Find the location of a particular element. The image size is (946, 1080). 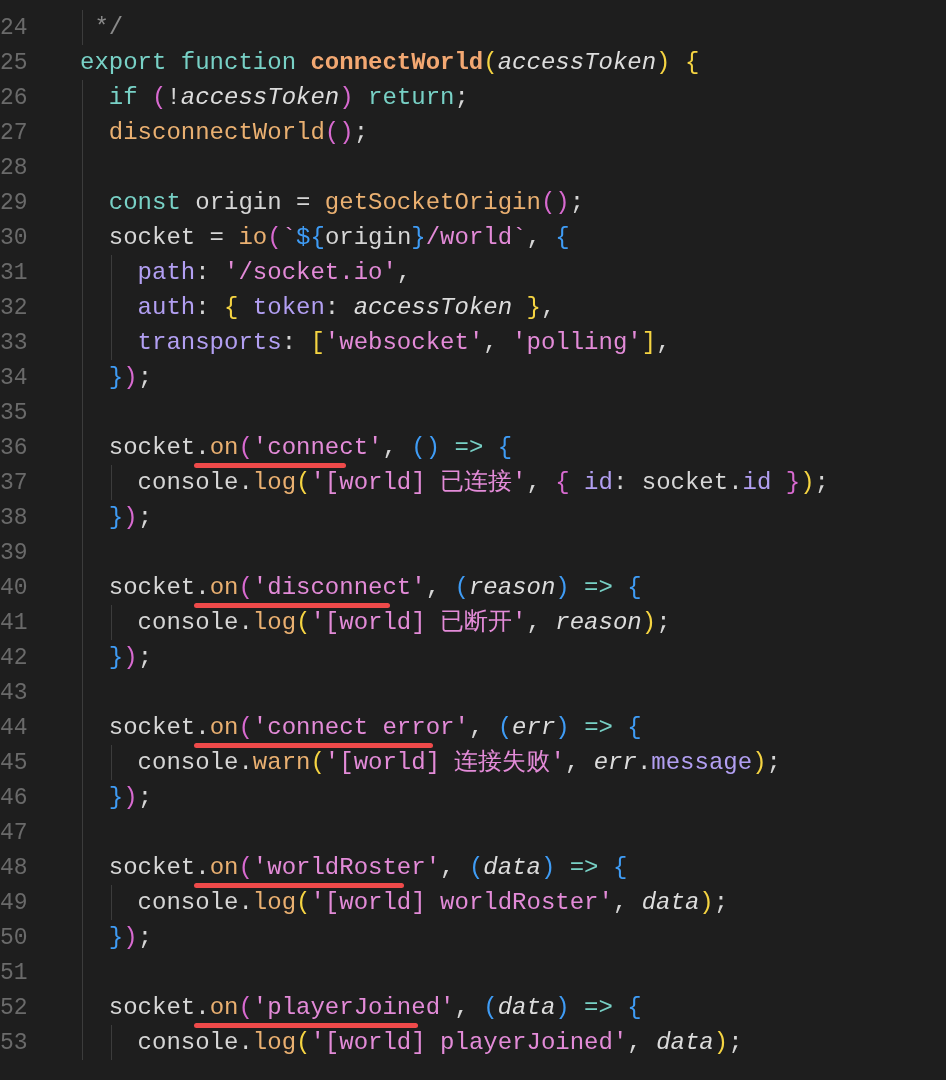

line-number: 37 is located at coordinates (14, 483).